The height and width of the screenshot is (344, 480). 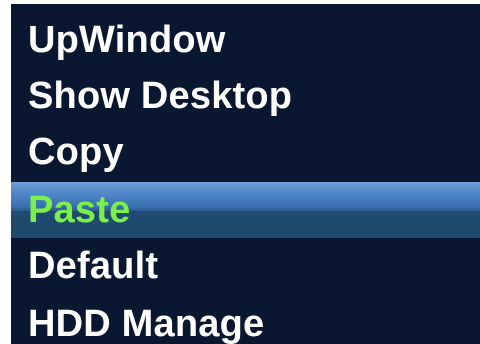 What do you see at coordinates (93, 266) in the screenshot?
I see `menu-item-label: Default` at bounding box center [93, 266].